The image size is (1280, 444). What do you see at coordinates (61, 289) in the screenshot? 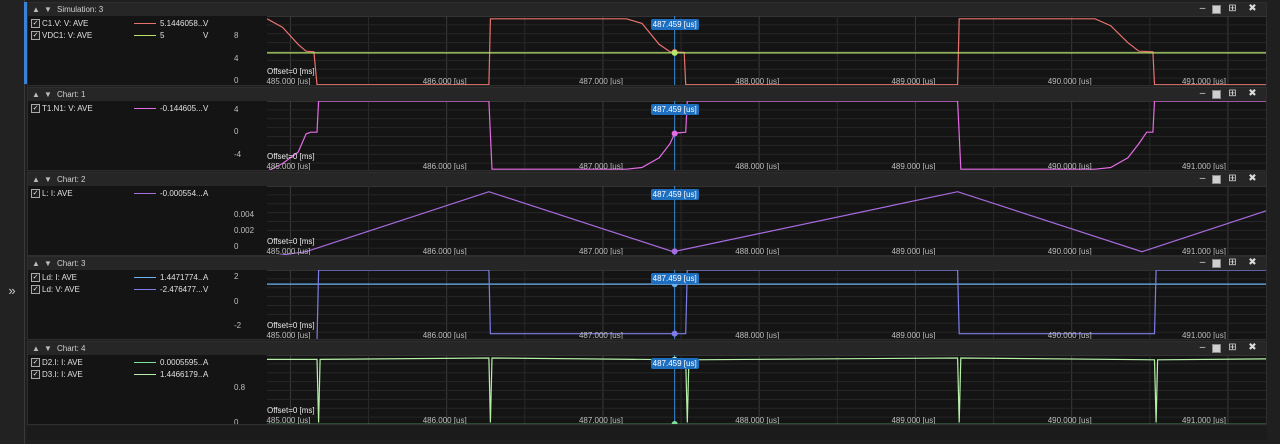
I see `series-name: Ld: V: AVE` at bounding box center [61, 289].